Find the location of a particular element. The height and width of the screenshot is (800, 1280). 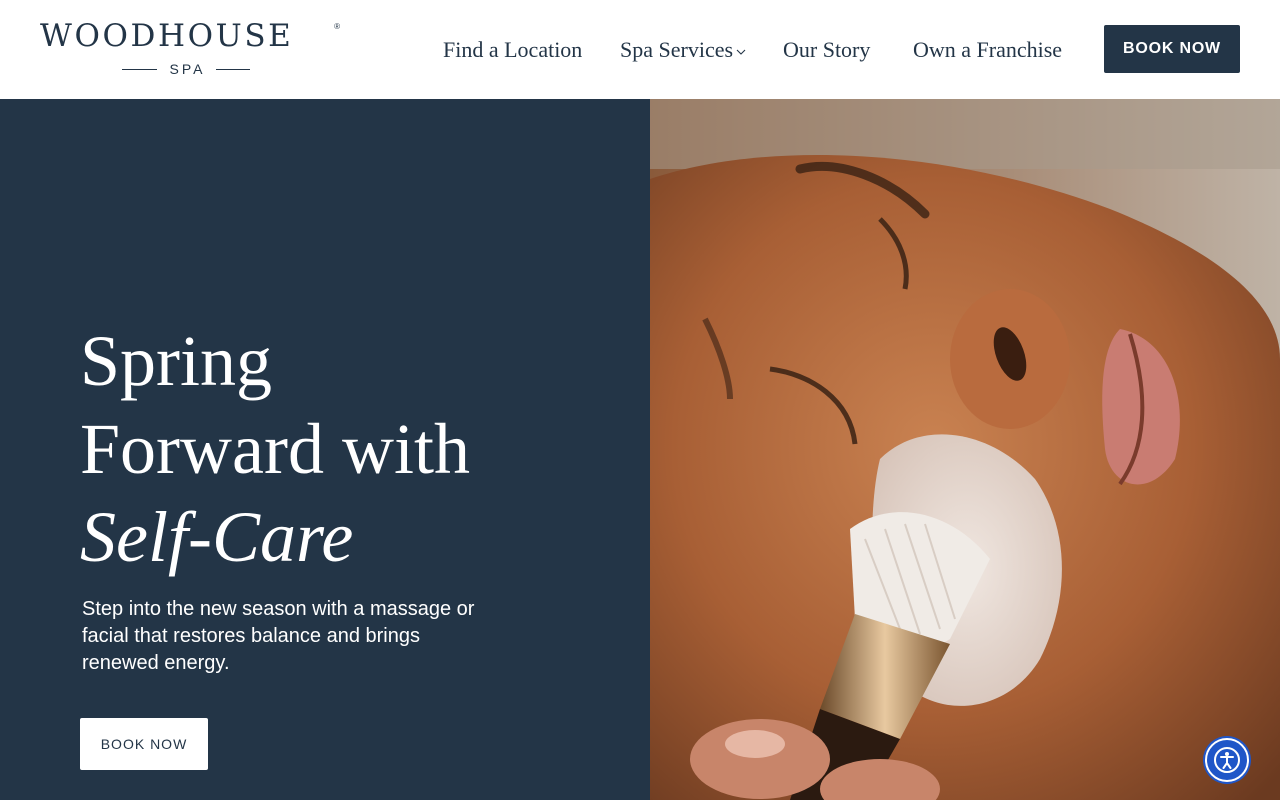

hero-title-line-3: Self-Care is located at coordinates (217, 537).